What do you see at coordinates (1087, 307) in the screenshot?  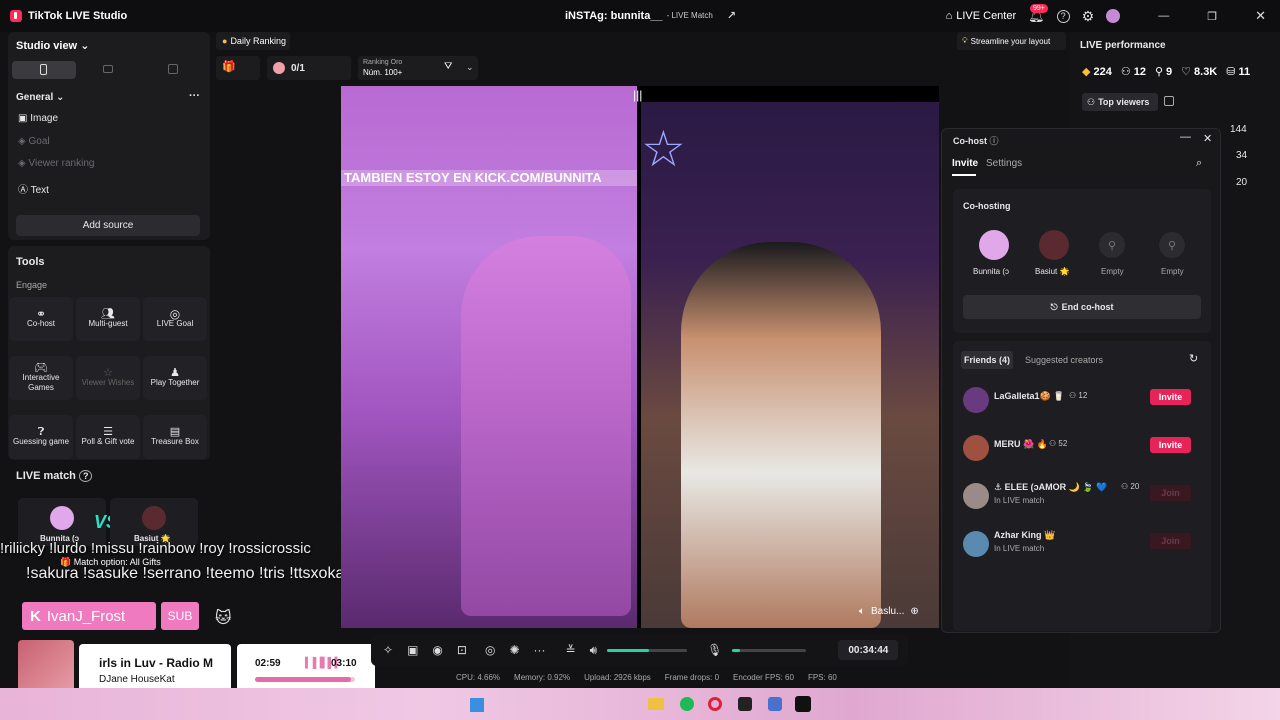 I see `end-cohost-label: End co-host` at bounding box center [1087, 307].